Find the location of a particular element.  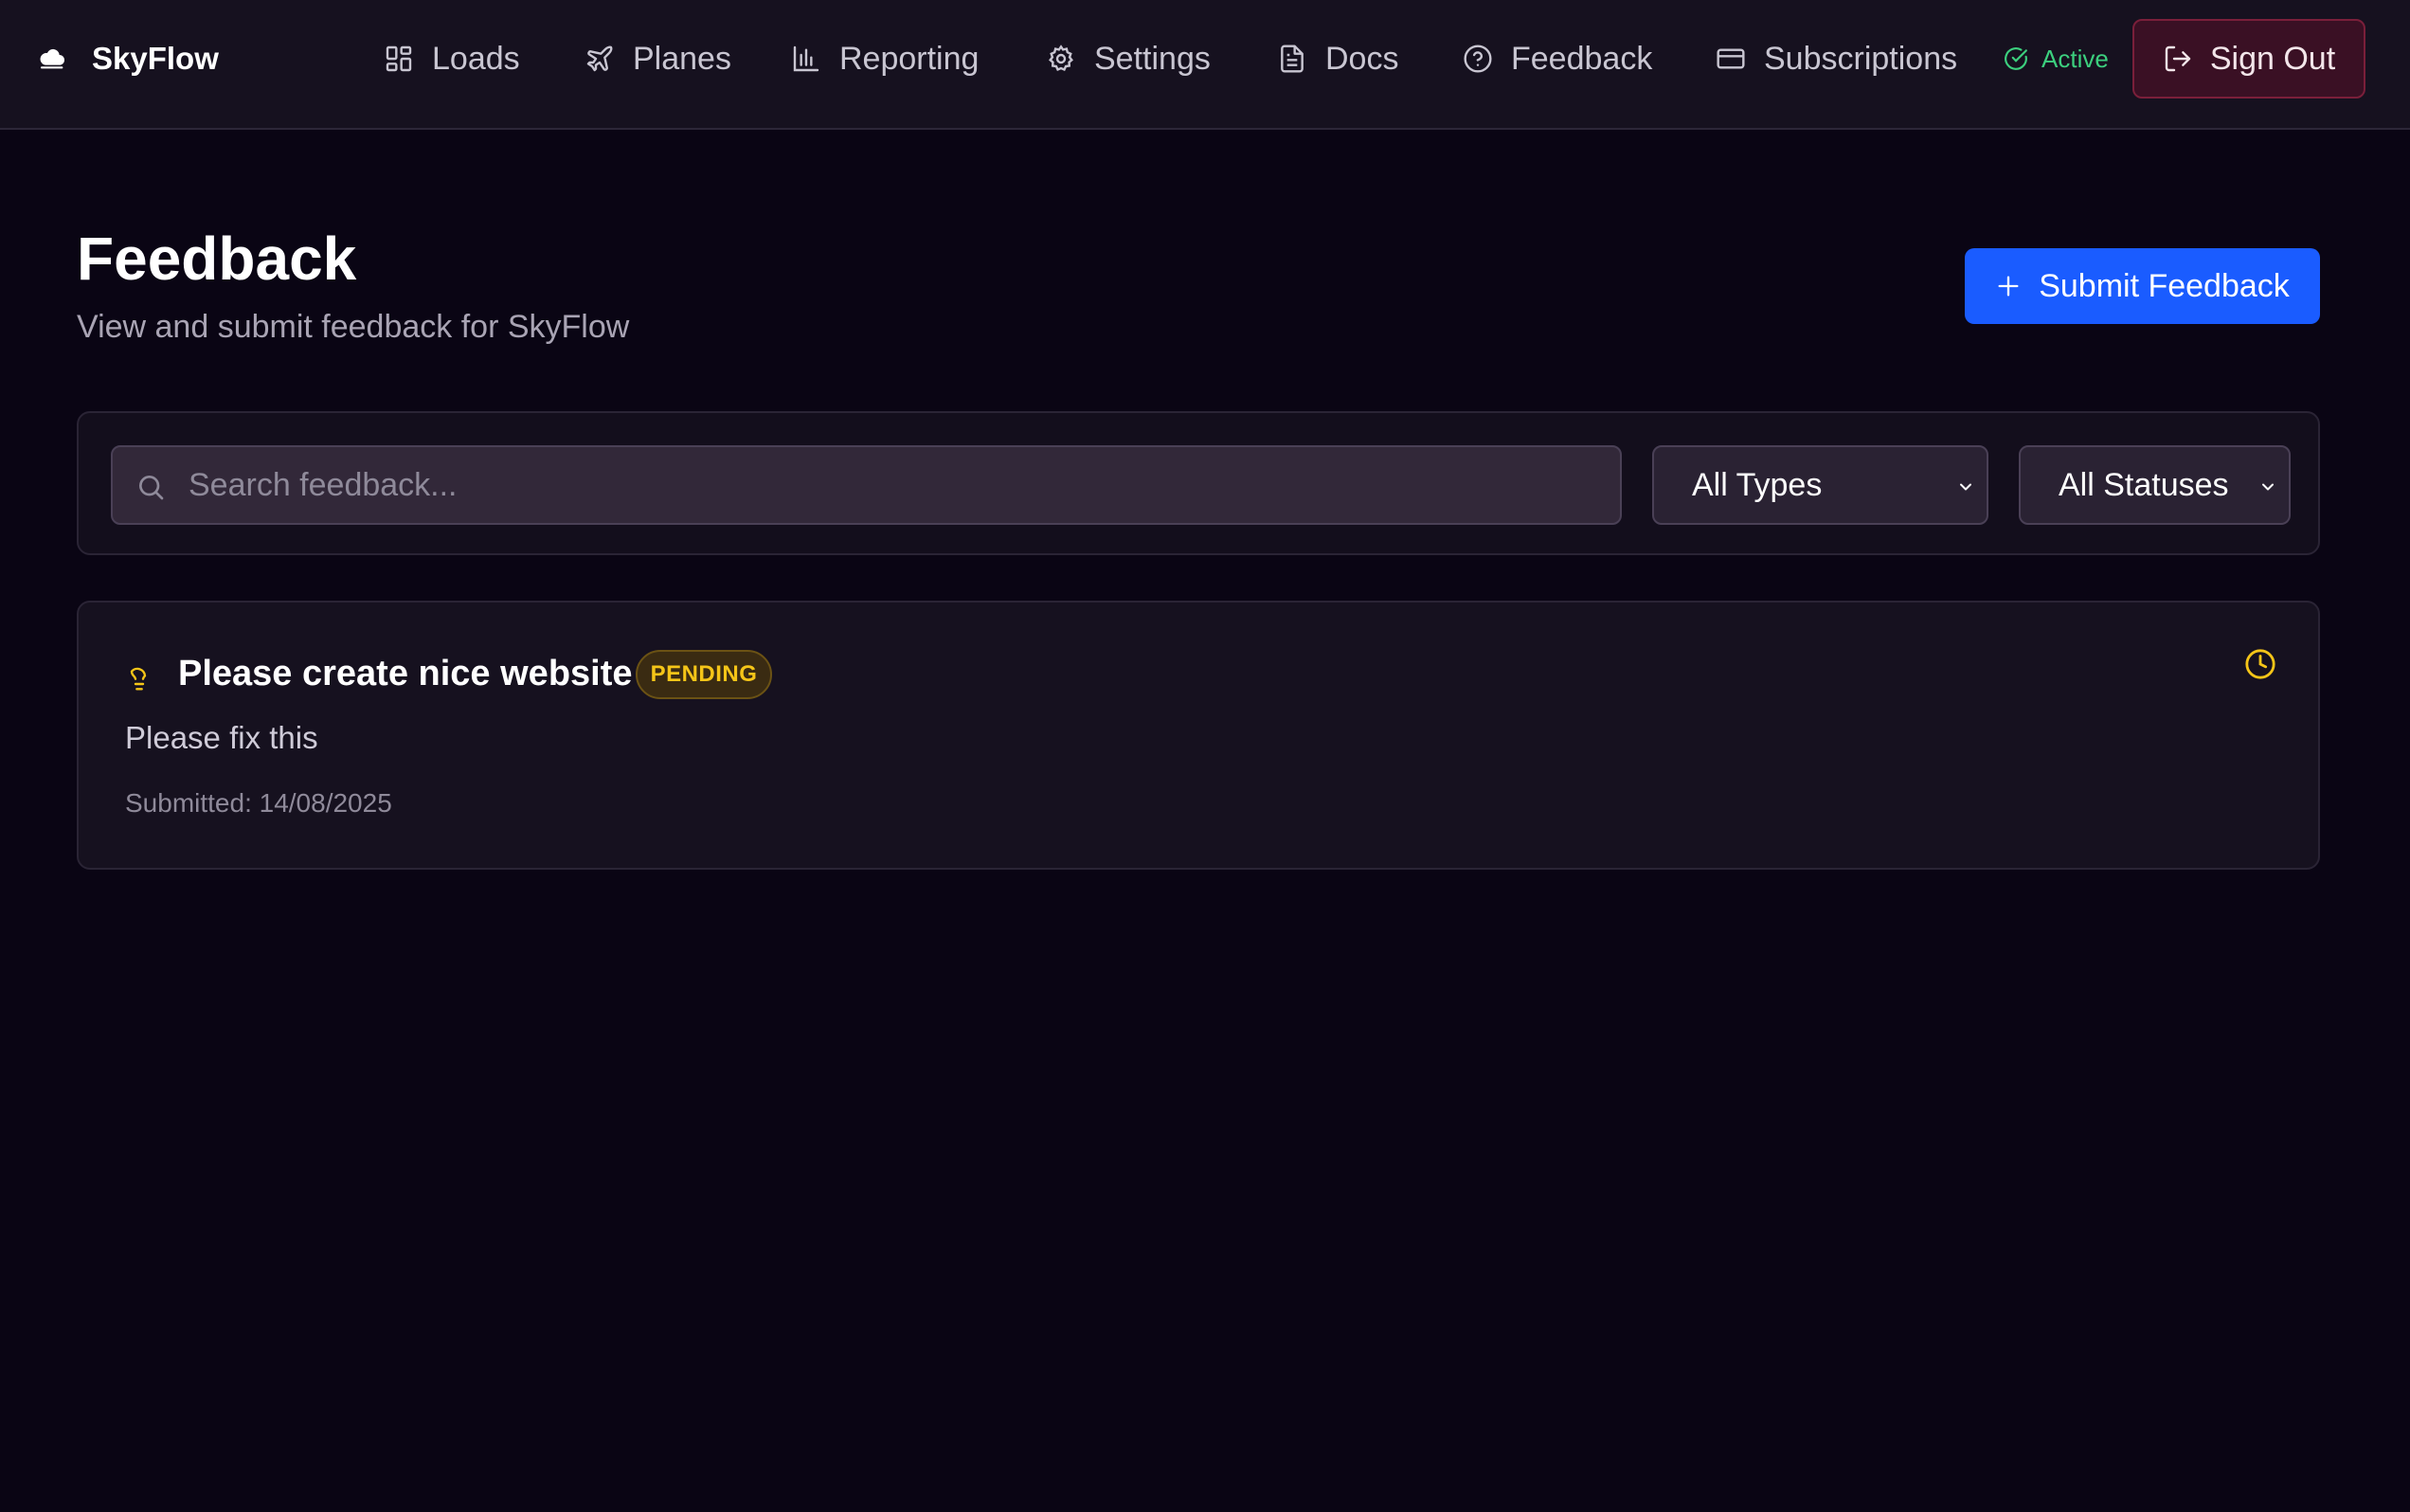

feedback-submitted-date: Submitted: 14/08/2025 is located at coordinates (258, 803).